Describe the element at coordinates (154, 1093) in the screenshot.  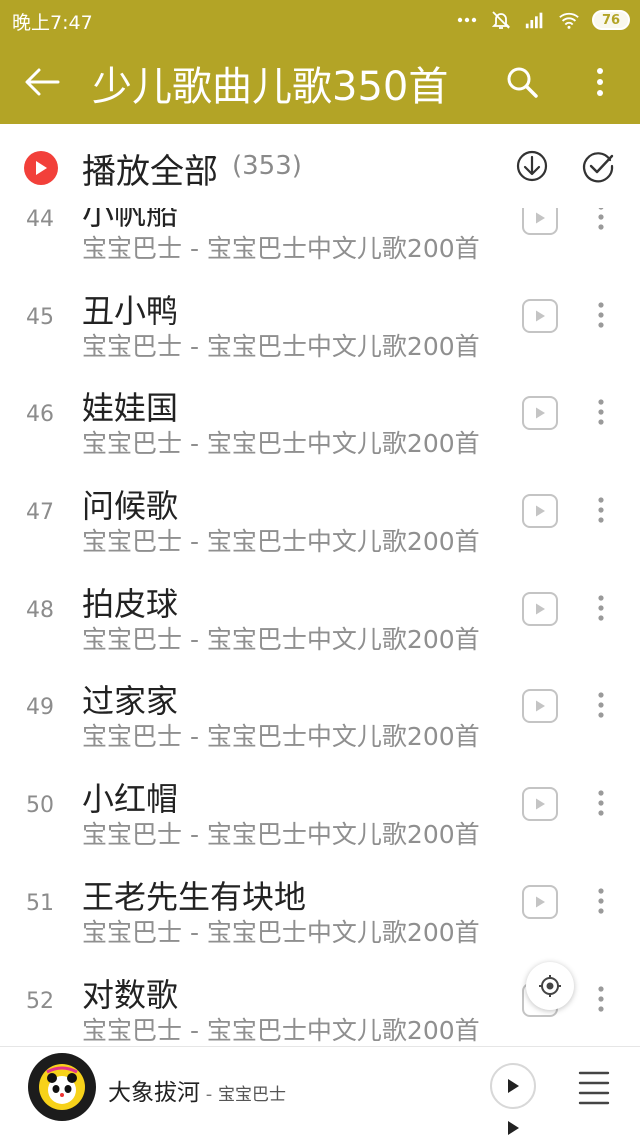
I see `now-playing-title: 大象拔河` at that location.